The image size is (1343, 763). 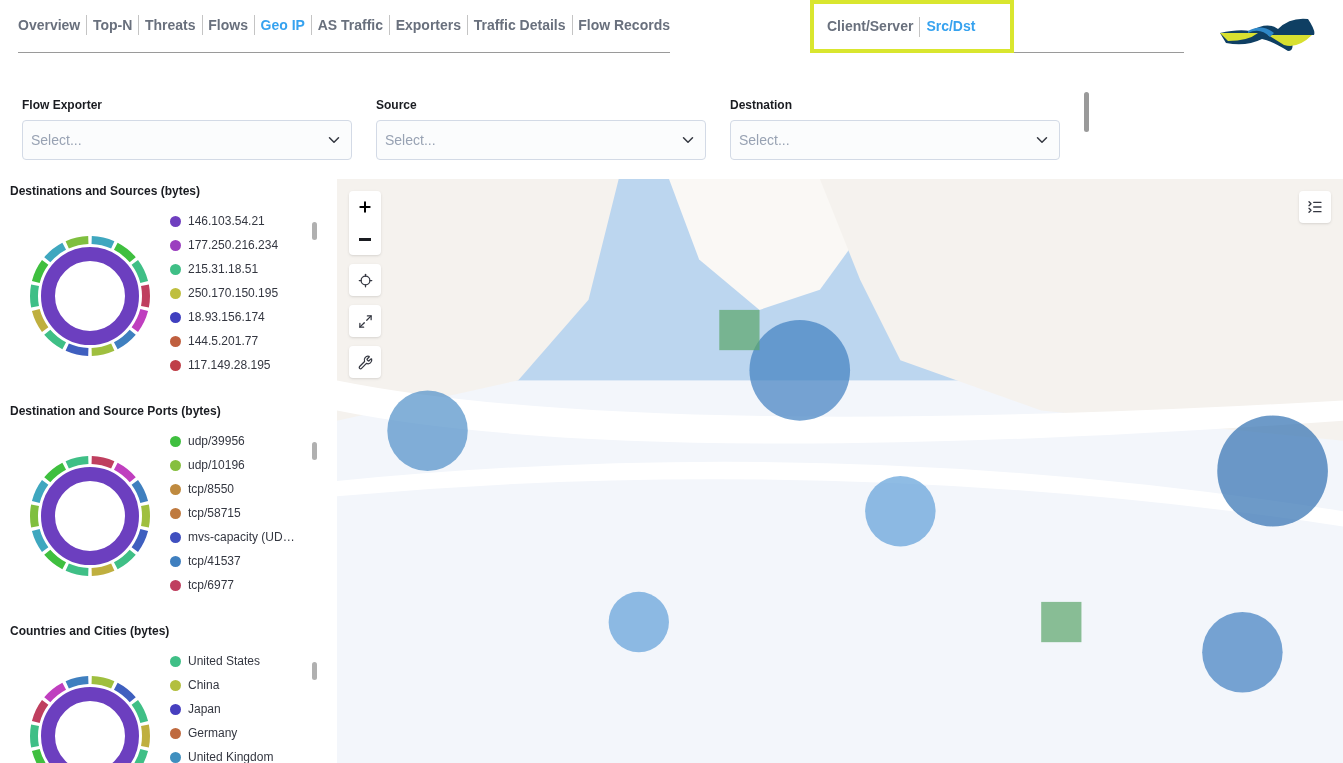 What do you see at coordinates (90, 631) in the screenshot?
I see `panel-title: Countries and Cities (bytes)` at bounding box center [90, 631].